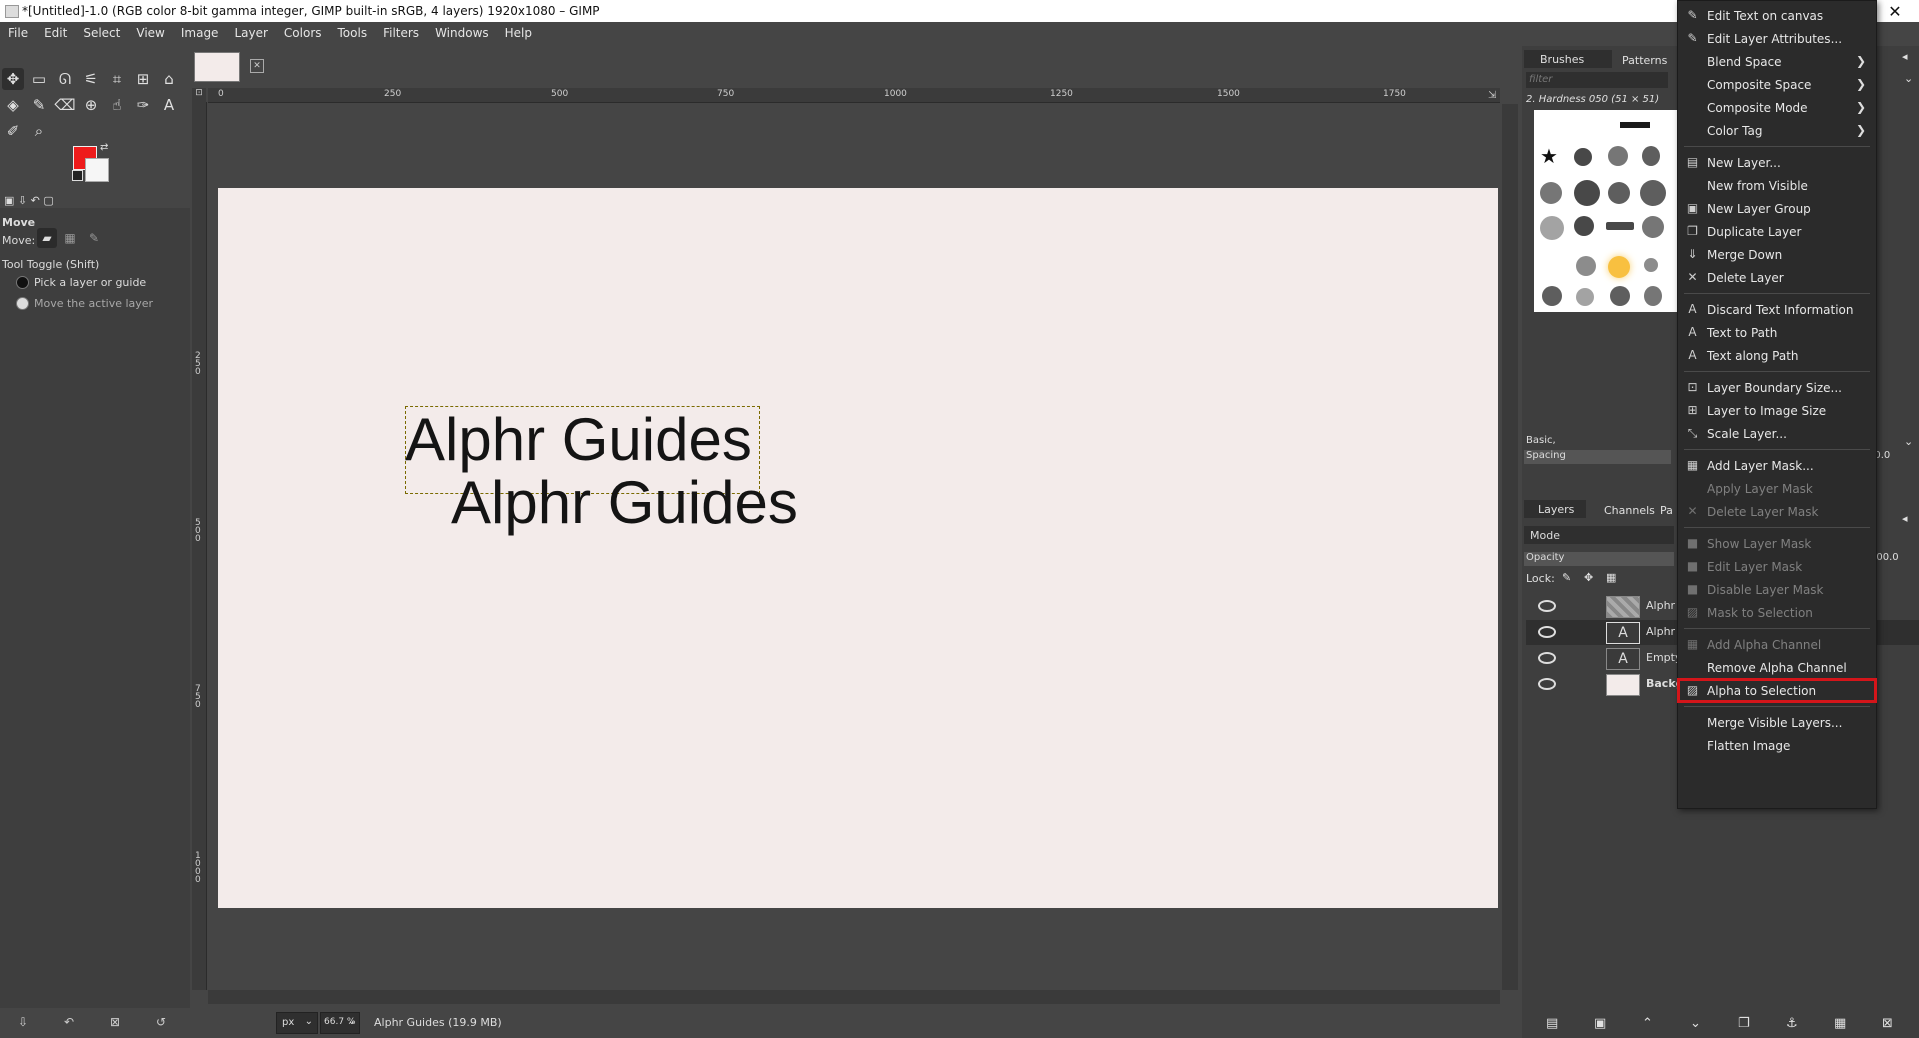 The width and height of the screenshot is (1919, 1038). I want to click on move-path-mode-icon: ✎, so click(94, 238).